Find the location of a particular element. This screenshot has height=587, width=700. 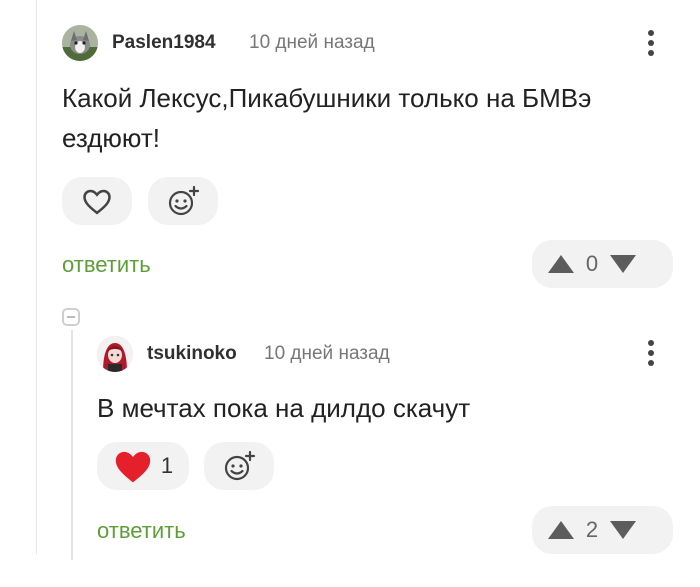

like-button is located at coordinates (97, 201).